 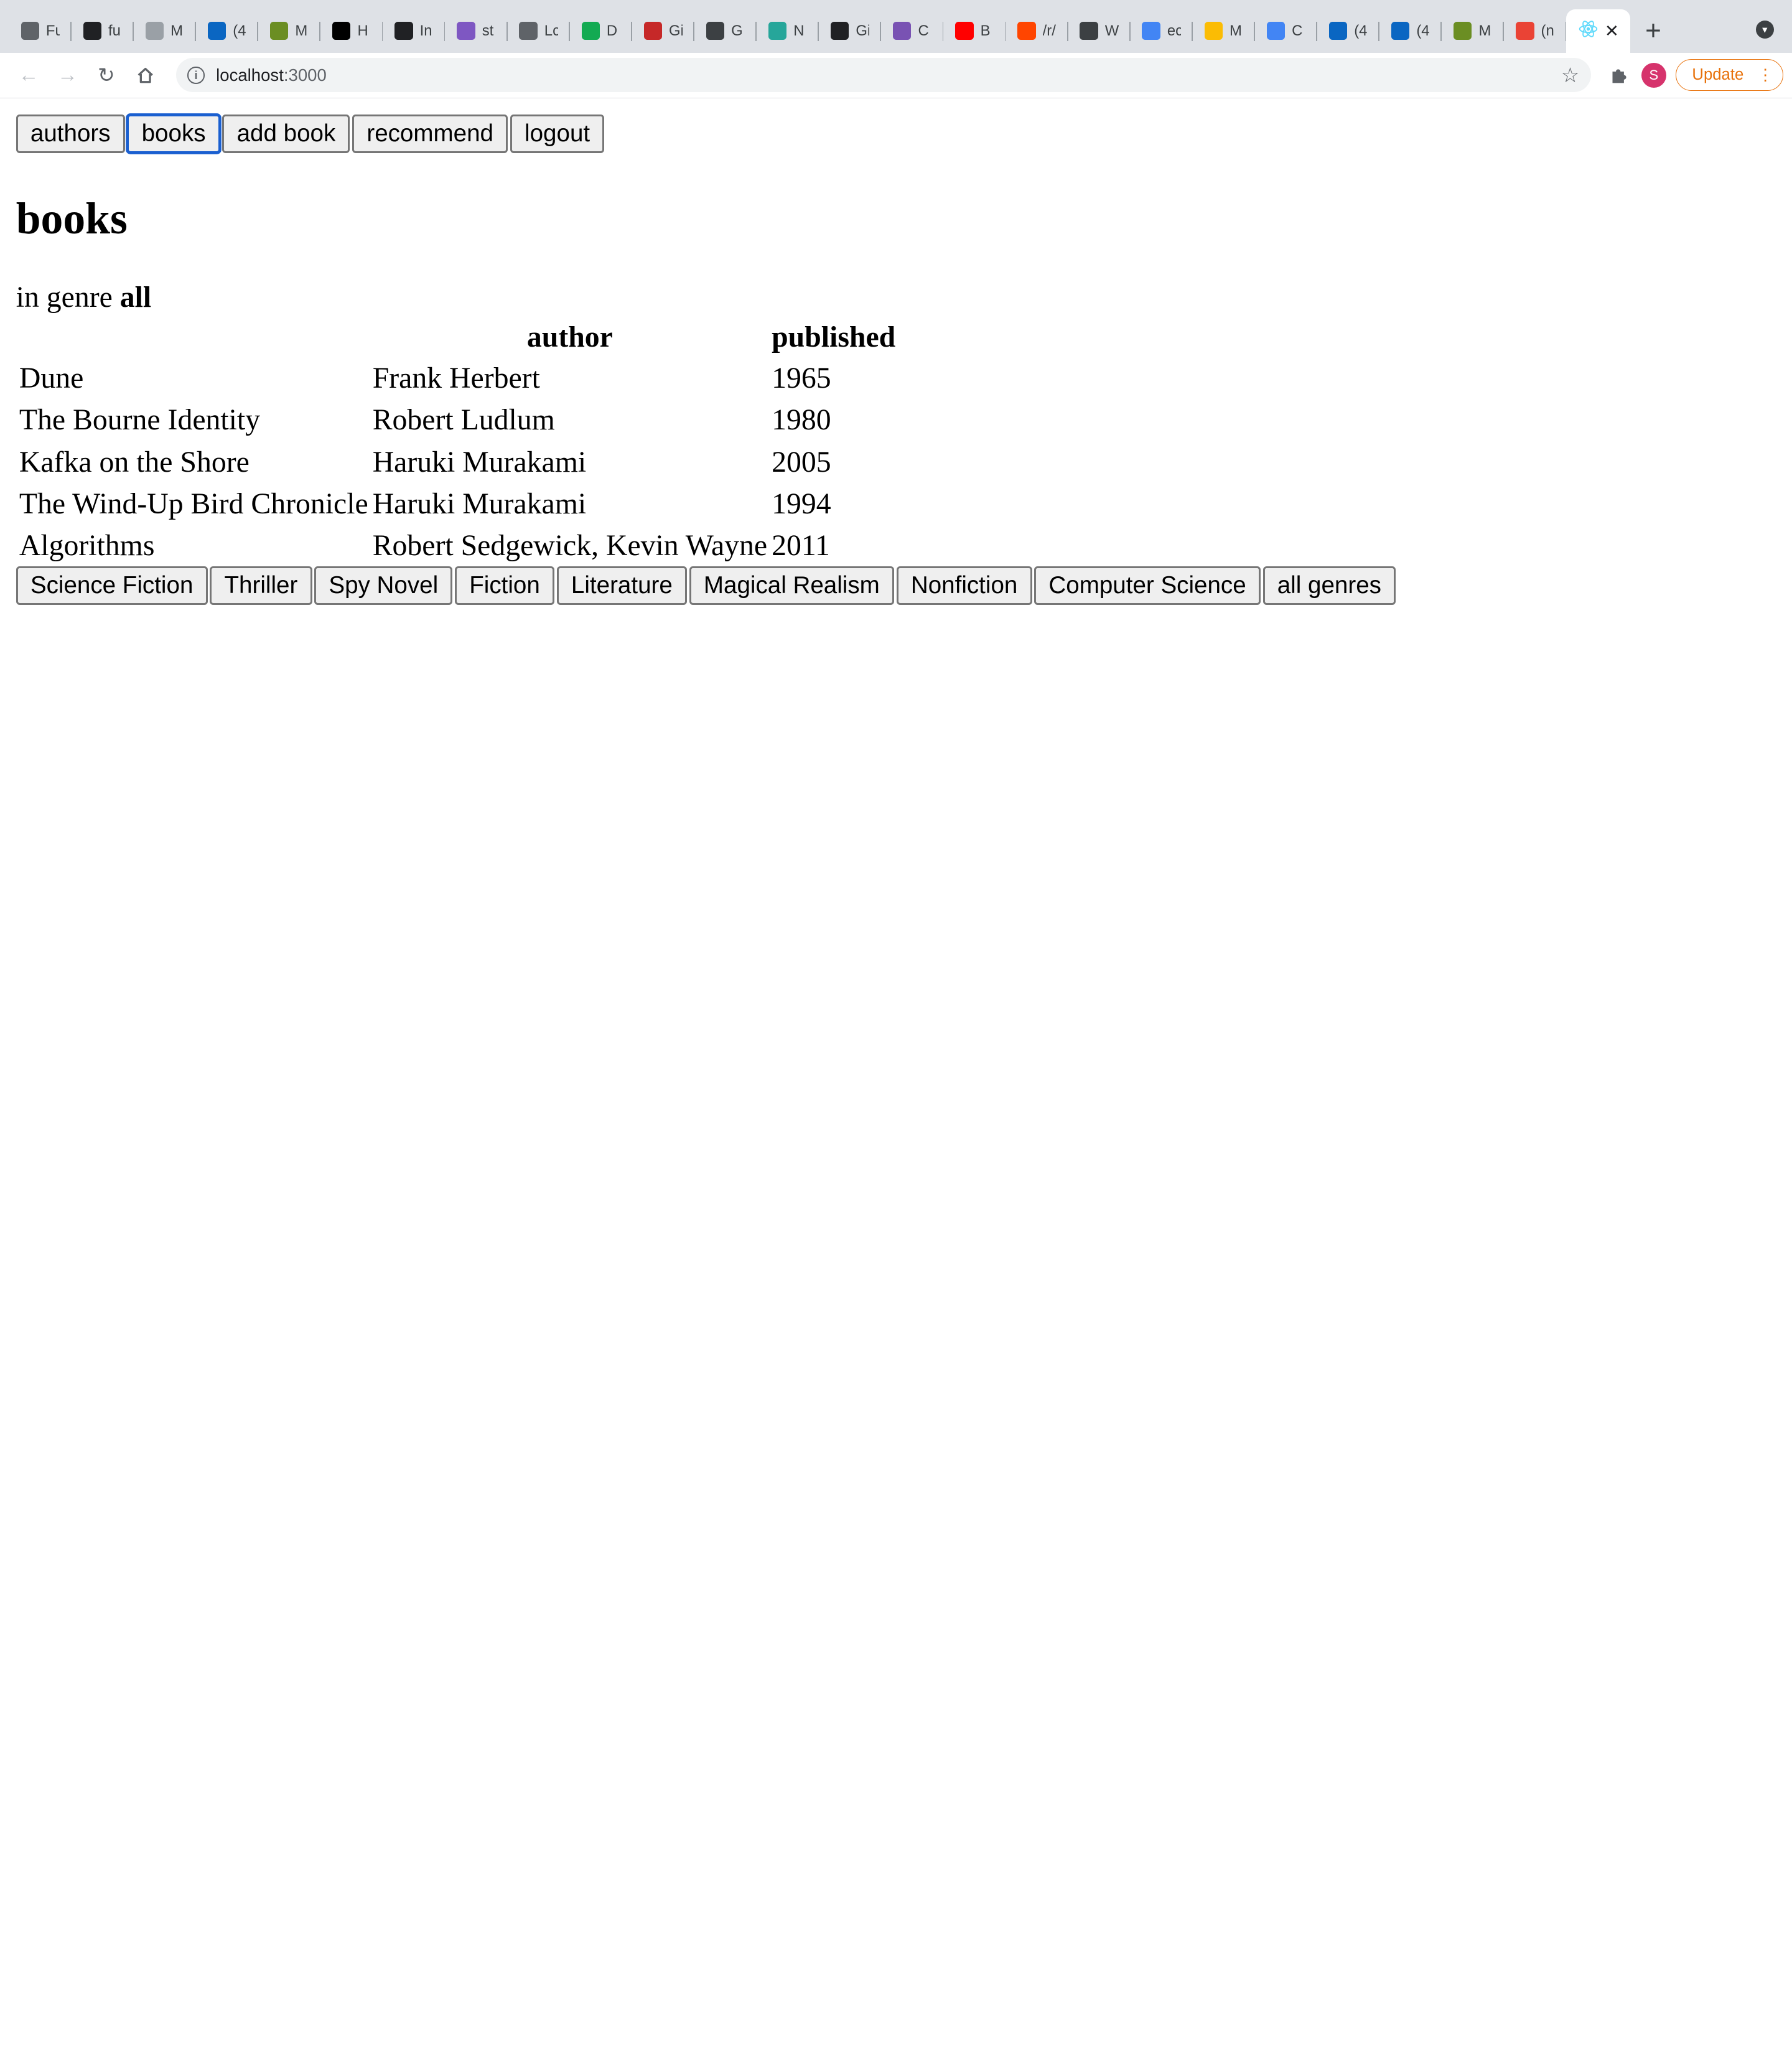 What do you see at coordinates (457, 338) in the screenshot?
I see `table-header-row: author published` at bounding box center [457, 338].